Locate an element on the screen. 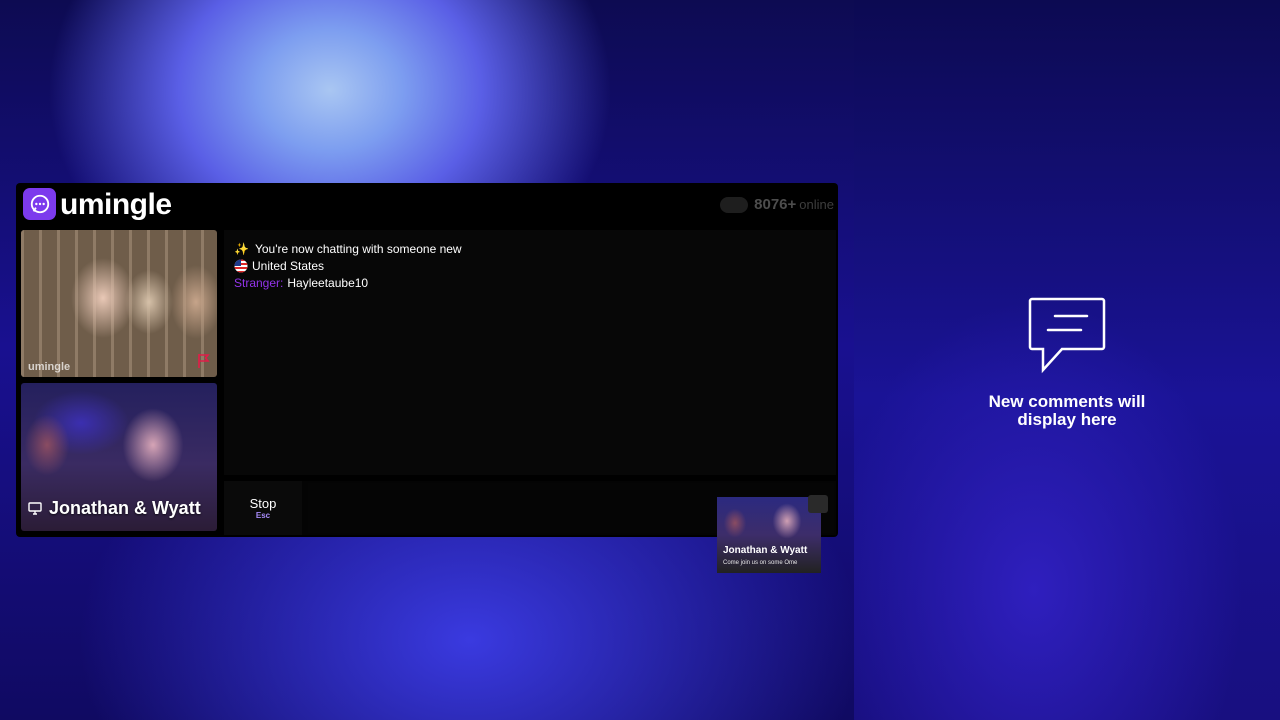 The width and height of the screenshot is (1280, 720). online-count: 8076+ is located at coordinates (775, 204).